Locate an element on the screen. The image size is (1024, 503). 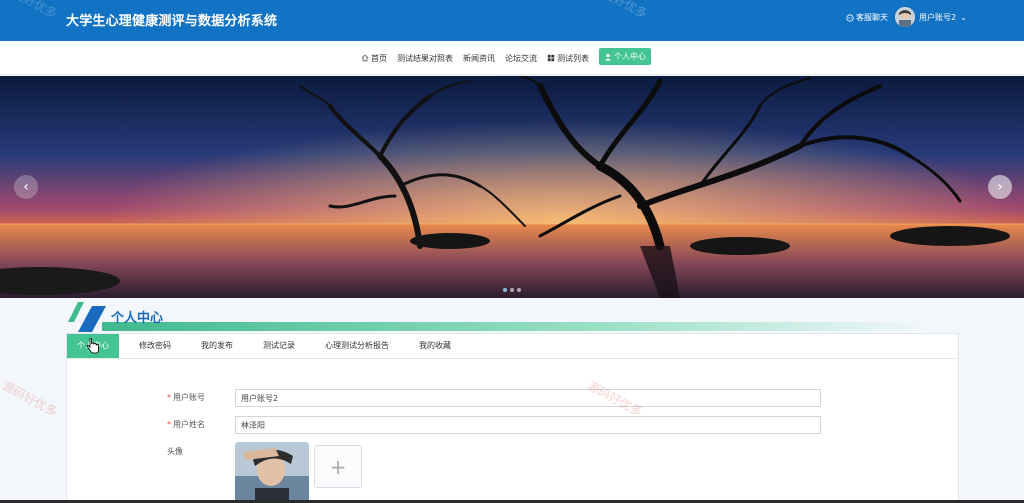
watermark: 源码好优多 is located at coordinates (30, 399).